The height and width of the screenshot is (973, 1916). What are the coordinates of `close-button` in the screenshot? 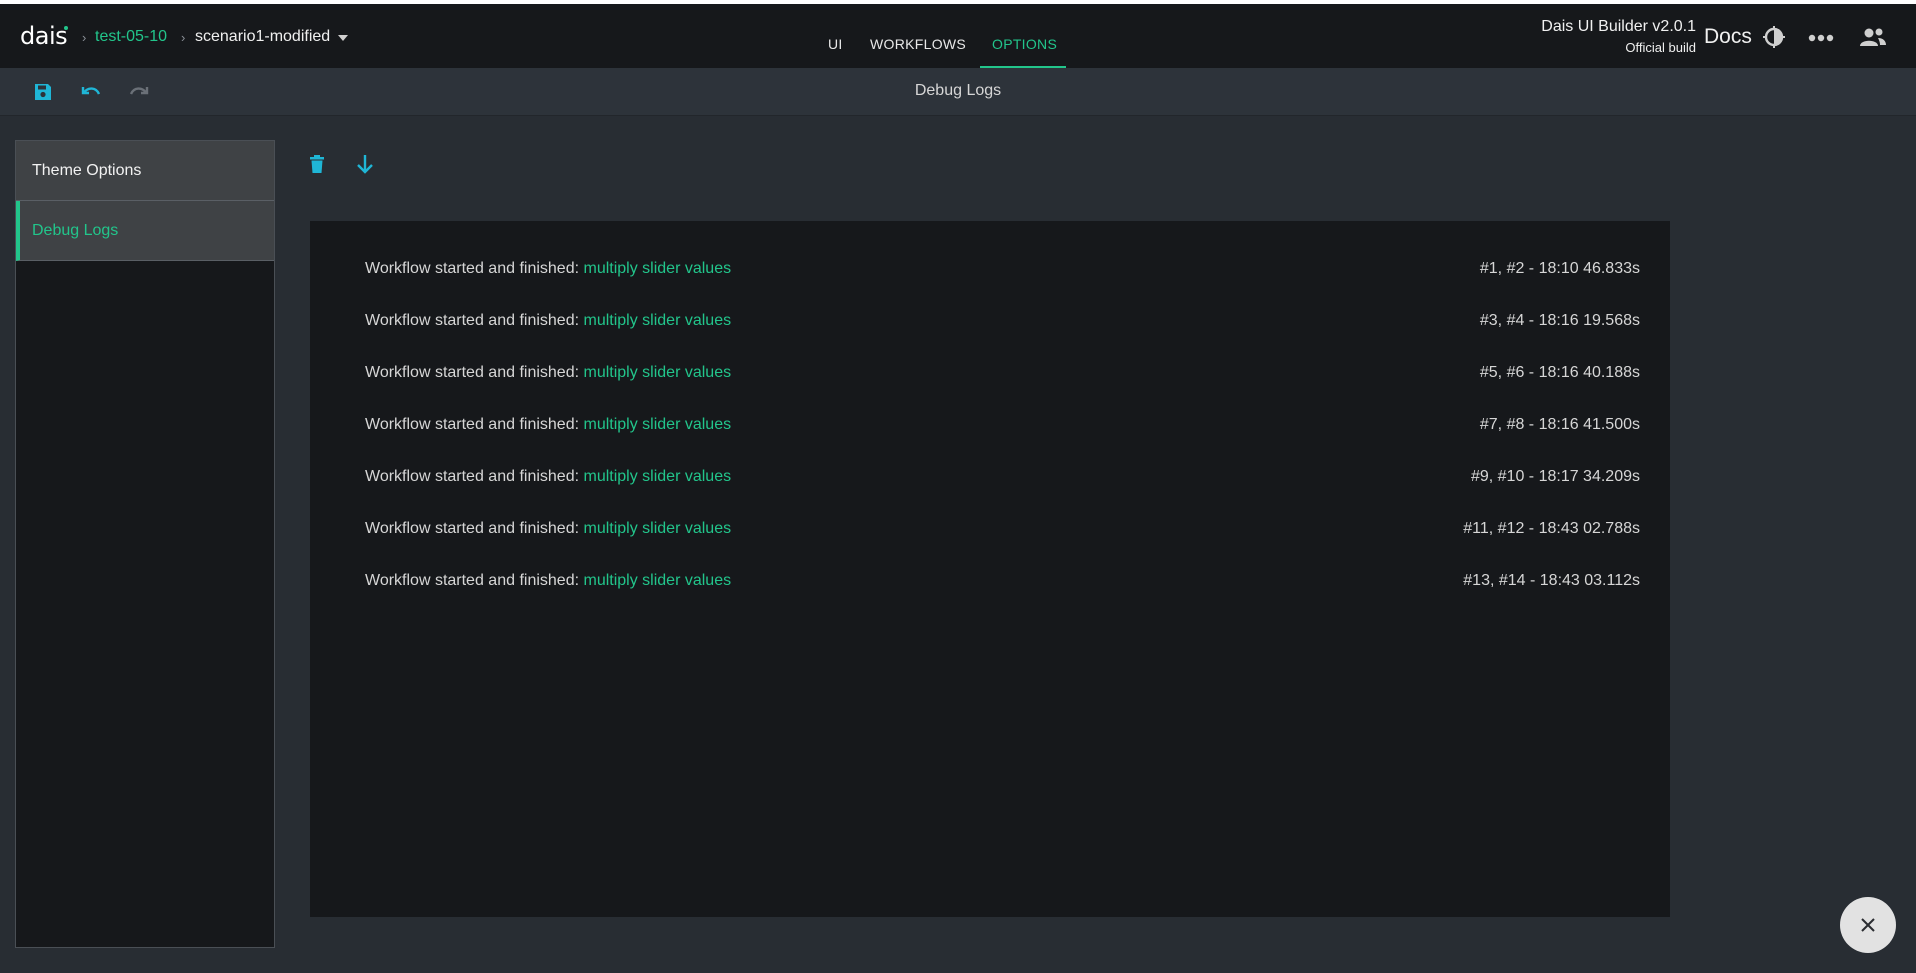 It's located at (1868, 925).